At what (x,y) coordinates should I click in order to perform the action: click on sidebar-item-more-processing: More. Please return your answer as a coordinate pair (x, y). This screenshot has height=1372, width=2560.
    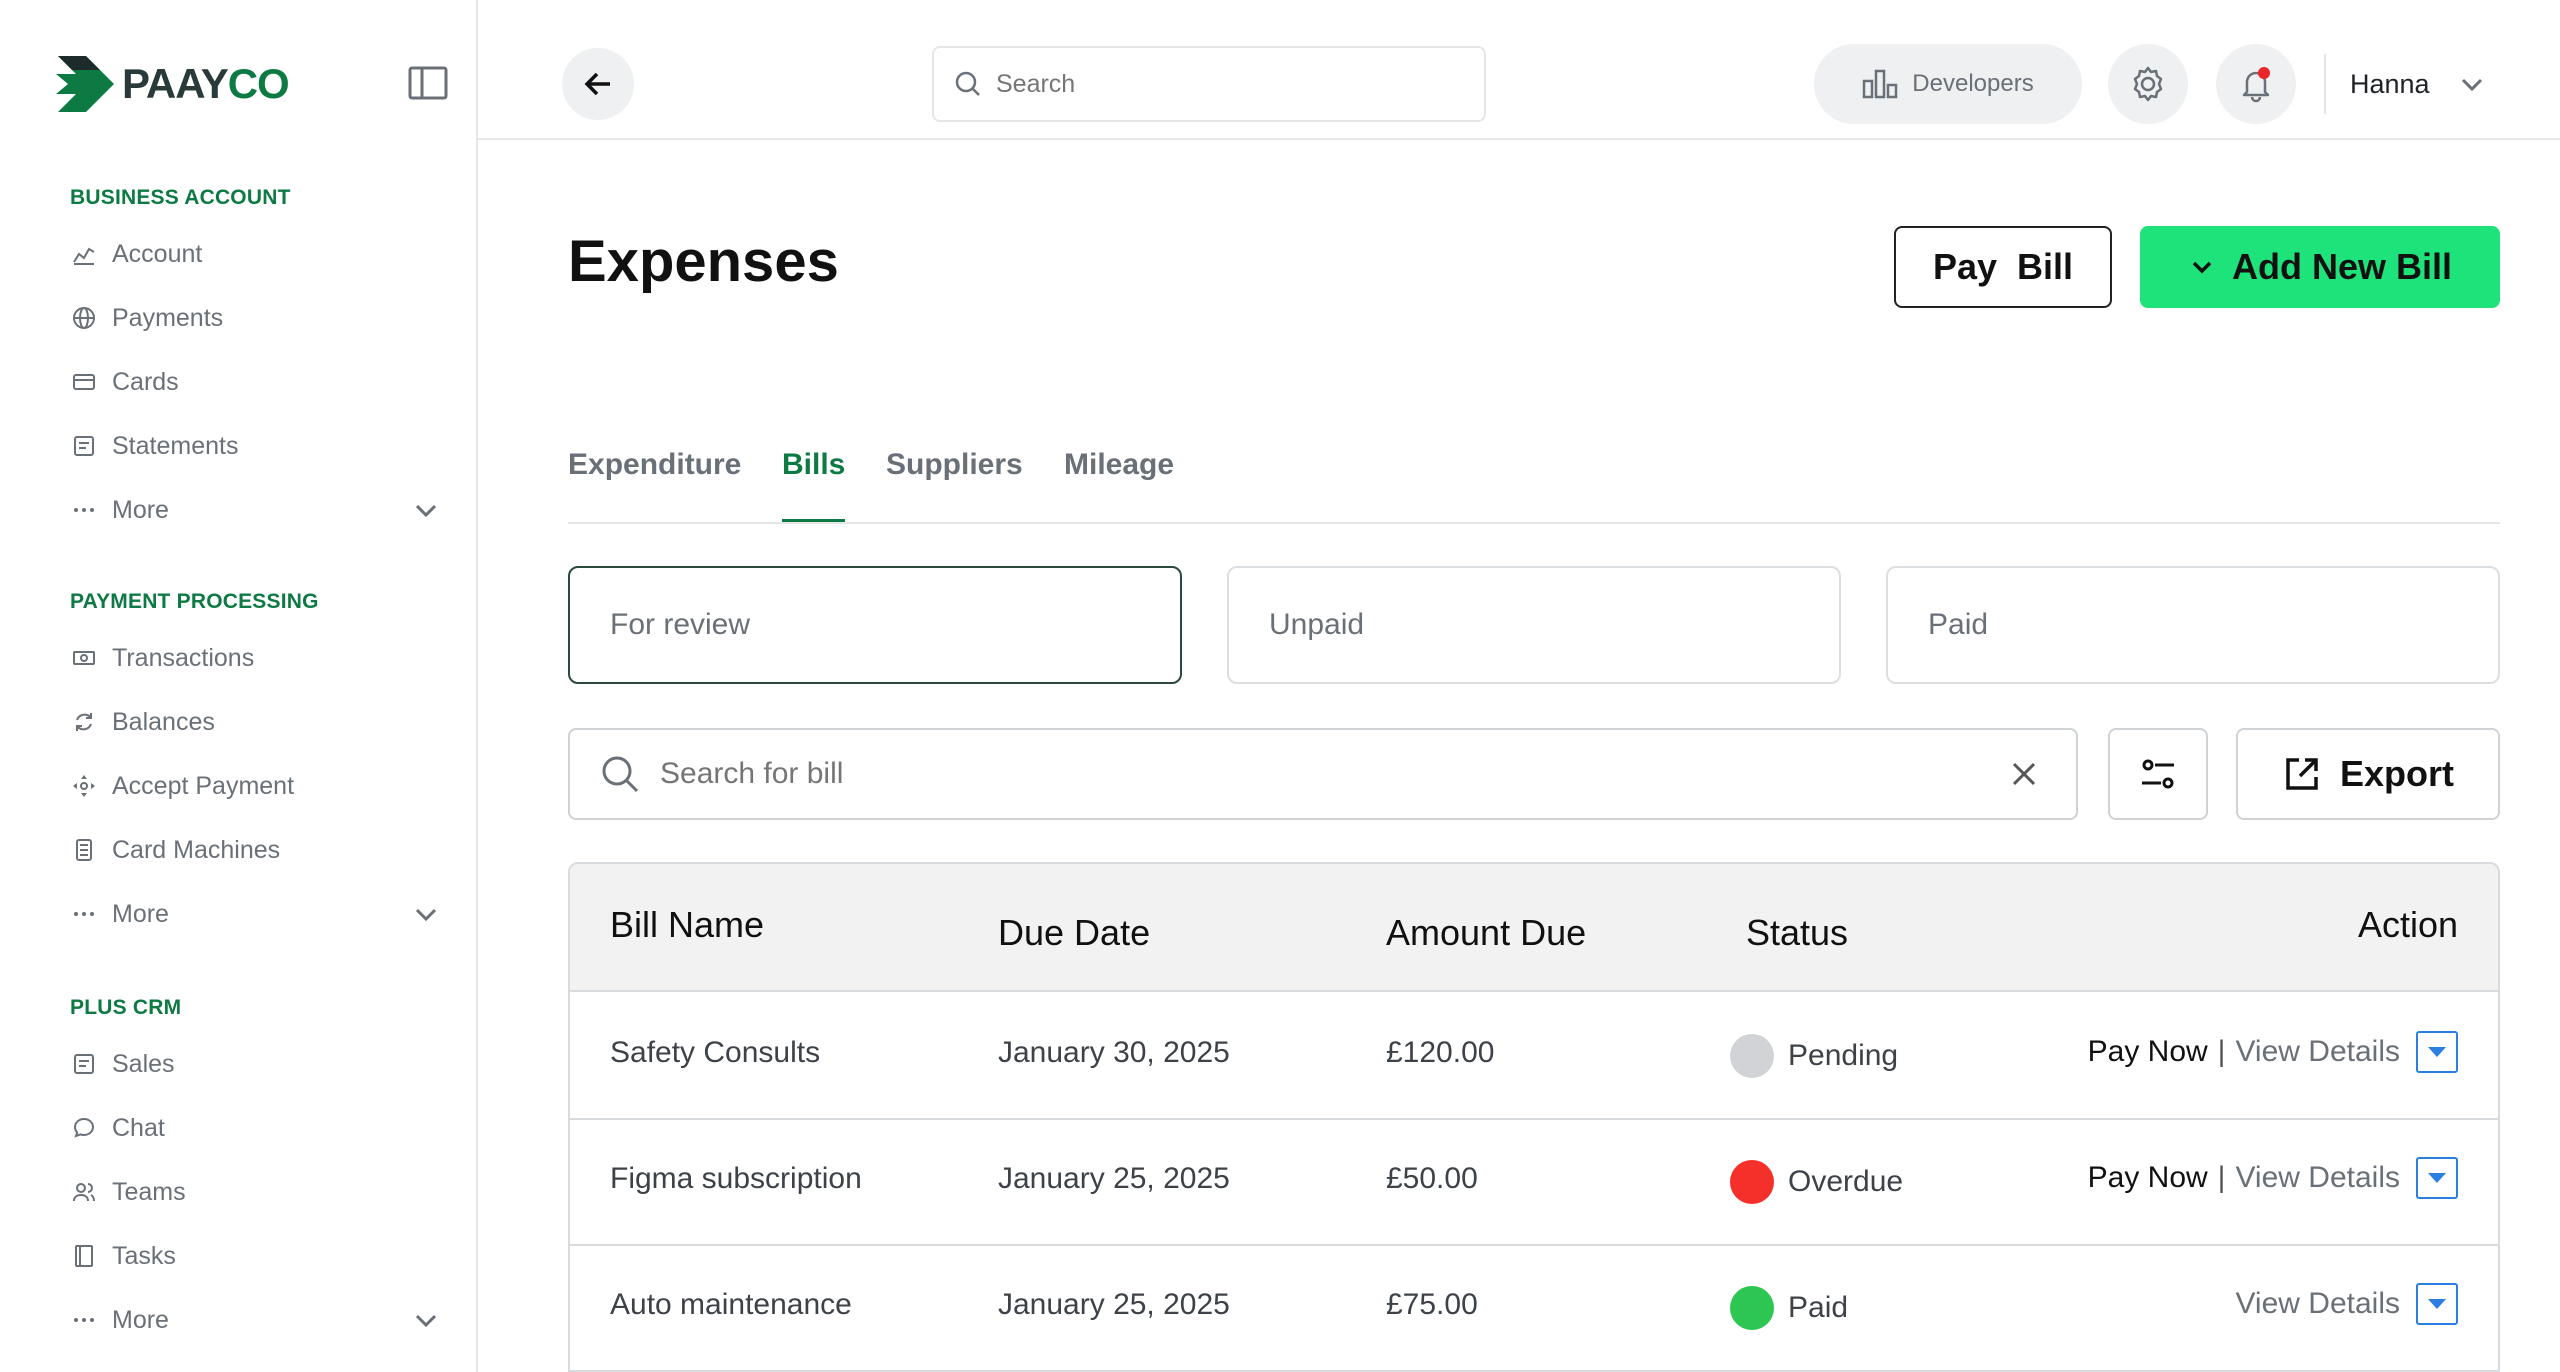
    Looking at the image, I should click on (255, 914).